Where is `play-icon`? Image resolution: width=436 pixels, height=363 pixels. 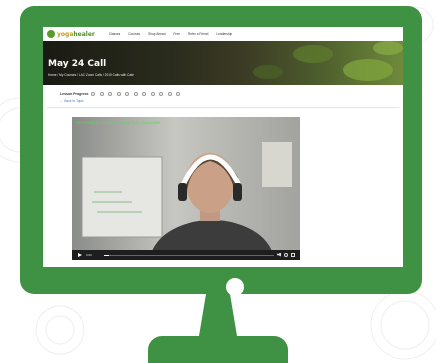
play-icon is located at coordinates (80, 254).